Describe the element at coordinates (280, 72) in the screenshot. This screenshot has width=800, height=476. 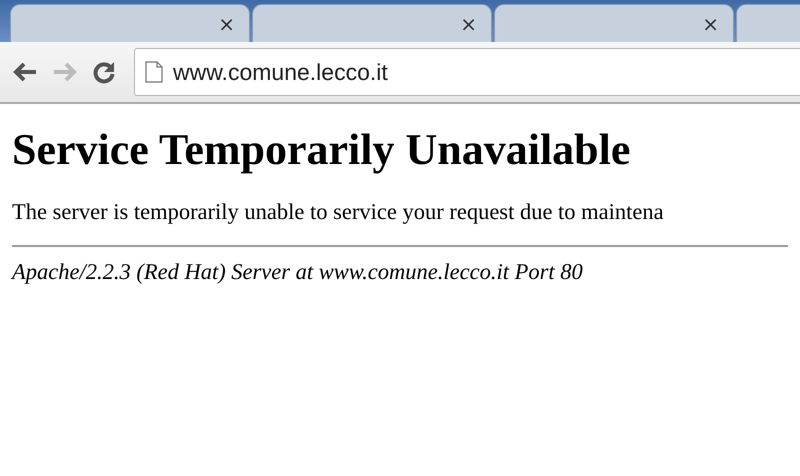
I see `url-text: www.comune.lecco.it` at that location.